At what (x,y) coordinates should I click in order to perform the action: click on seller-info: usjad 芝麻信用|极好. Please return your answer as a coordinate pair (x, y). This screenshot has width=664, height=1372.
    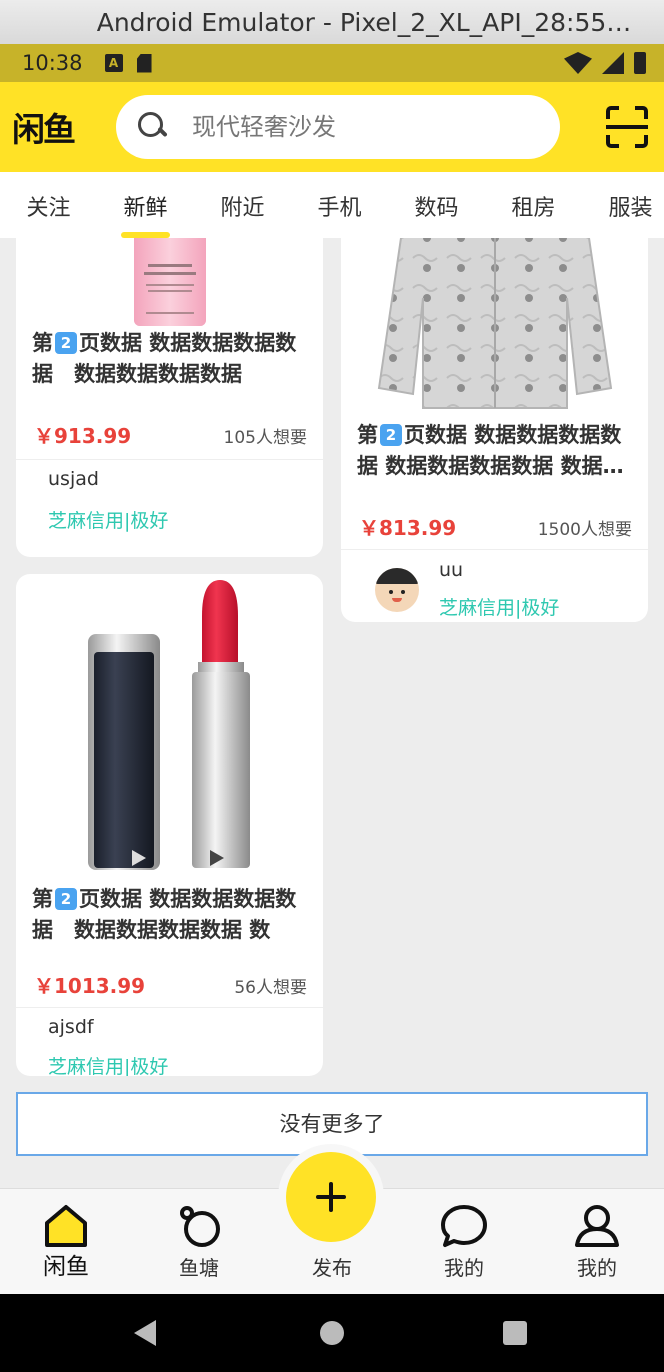
    Looking at the image, I should click on (169, 500).